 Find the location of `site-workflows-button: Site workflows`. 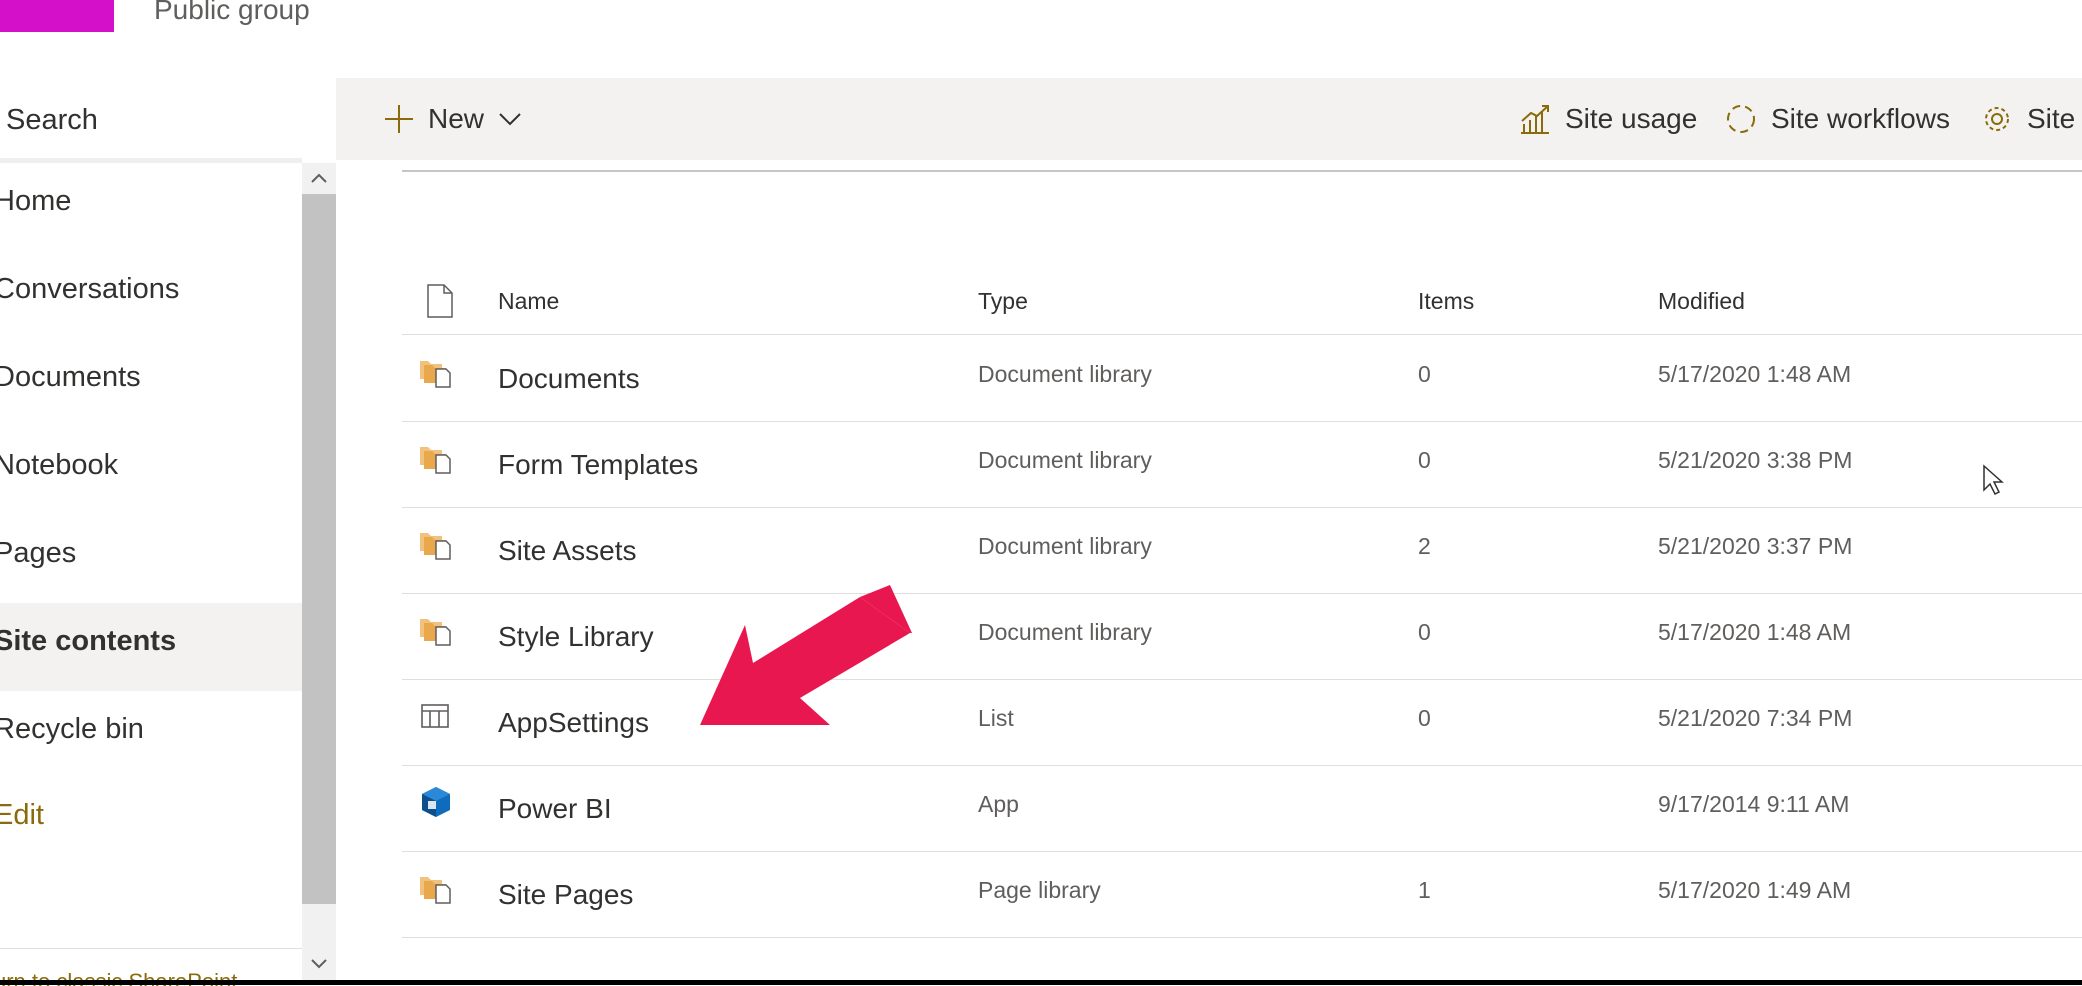

site-workflows-button: Site workflows is located at coordinates (1837, 119).